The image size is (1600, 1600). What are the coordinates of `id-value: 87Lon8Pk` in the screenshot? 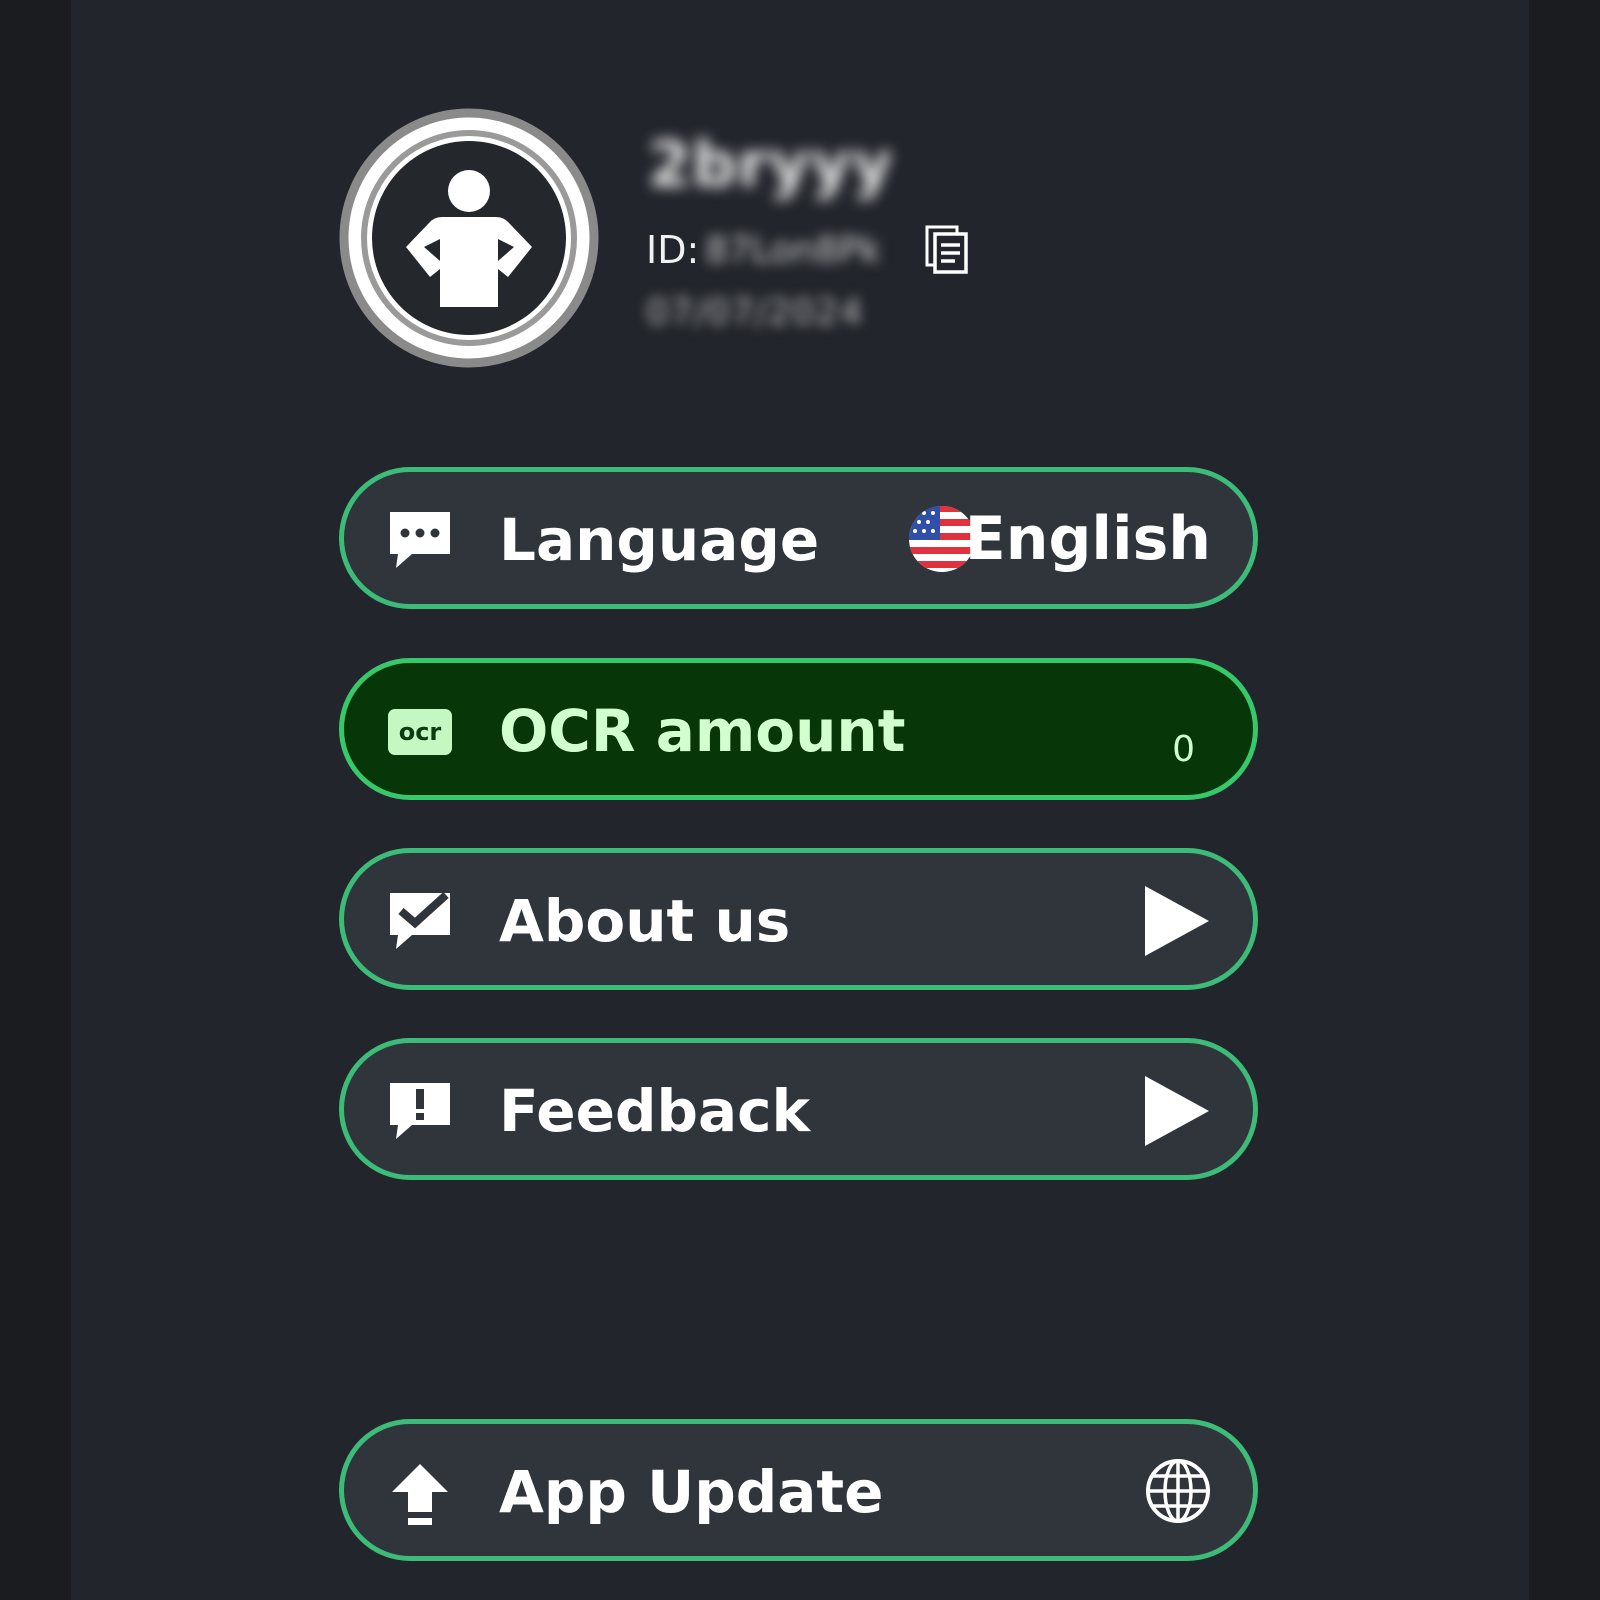 It's located at (793, 250).